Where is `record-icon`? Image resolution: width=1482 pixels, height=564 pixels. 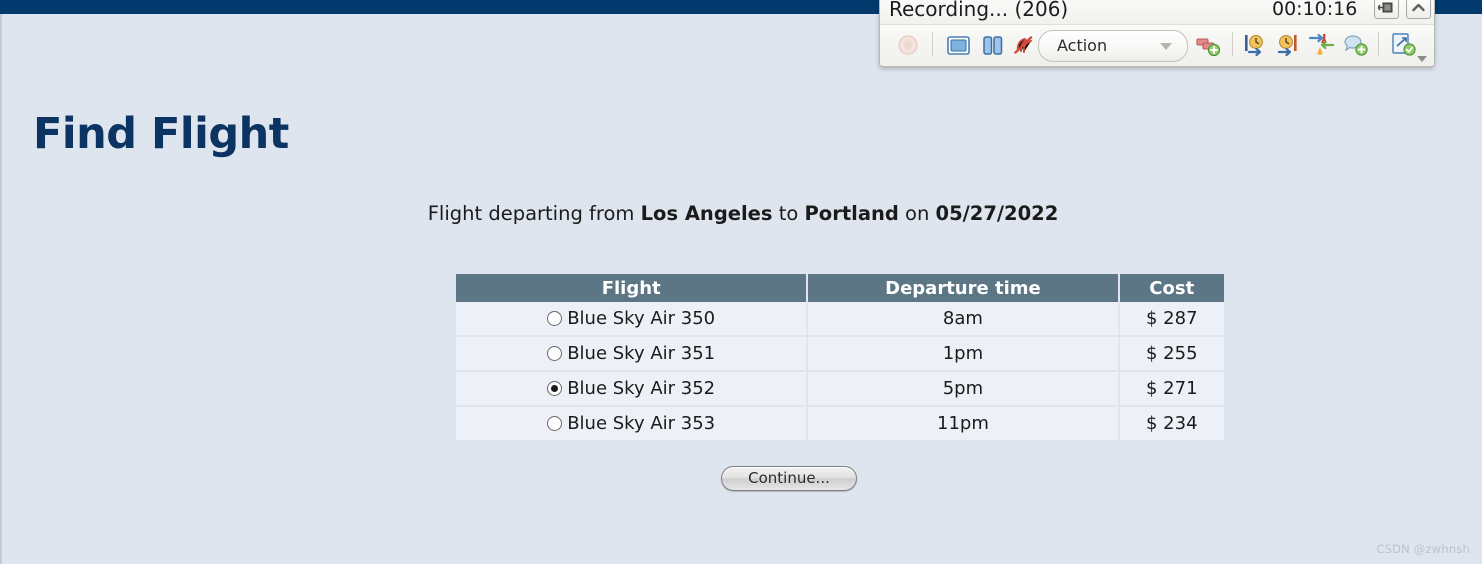
record-icon is located at coordinates (908, 45).